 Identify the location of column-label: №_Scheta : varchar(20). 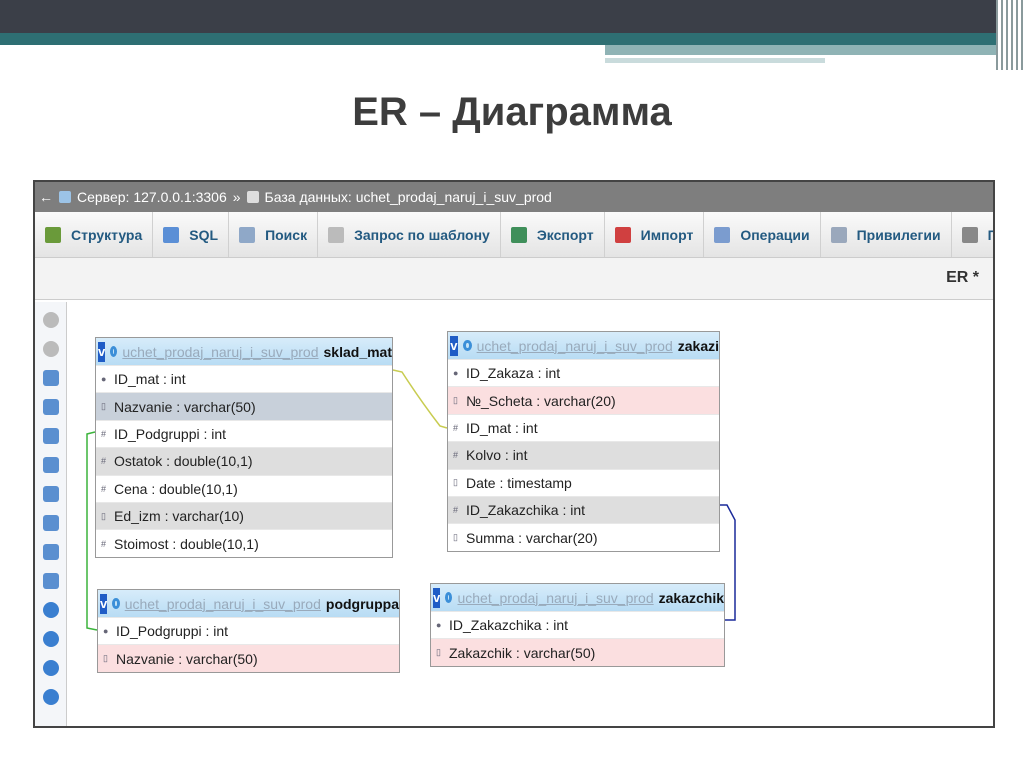
(541, 400).